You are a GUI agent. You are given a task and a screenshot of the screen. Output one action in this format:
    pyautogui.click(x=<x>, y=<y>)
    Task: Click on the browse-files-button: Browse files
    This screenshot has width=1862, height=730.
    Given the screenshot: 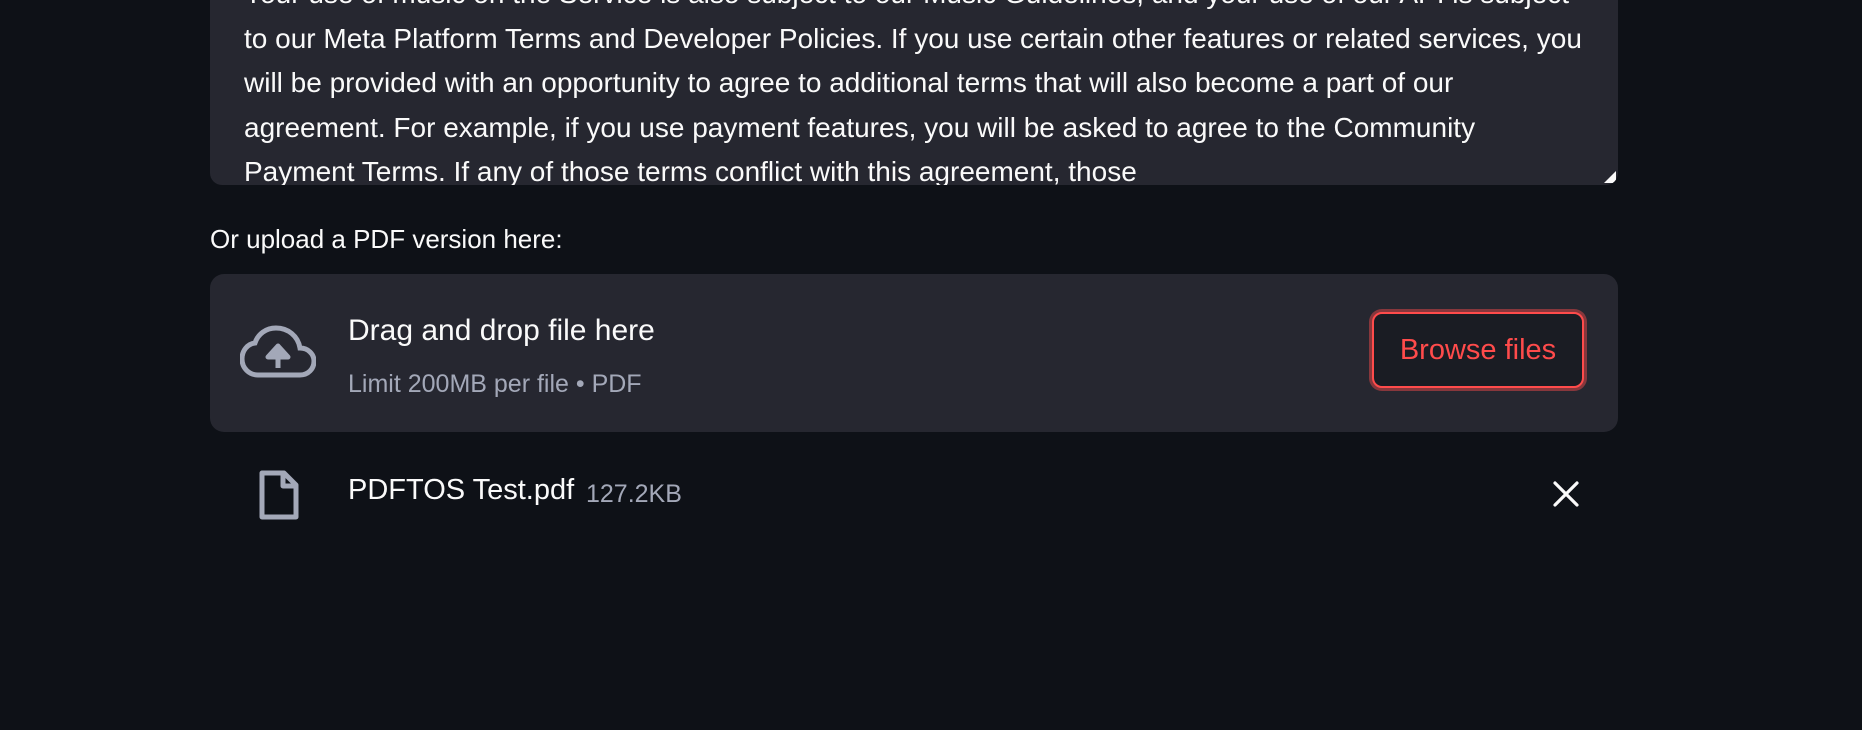 What is the action you would take?
    pyautogui.click(x=1478, y=350)
    